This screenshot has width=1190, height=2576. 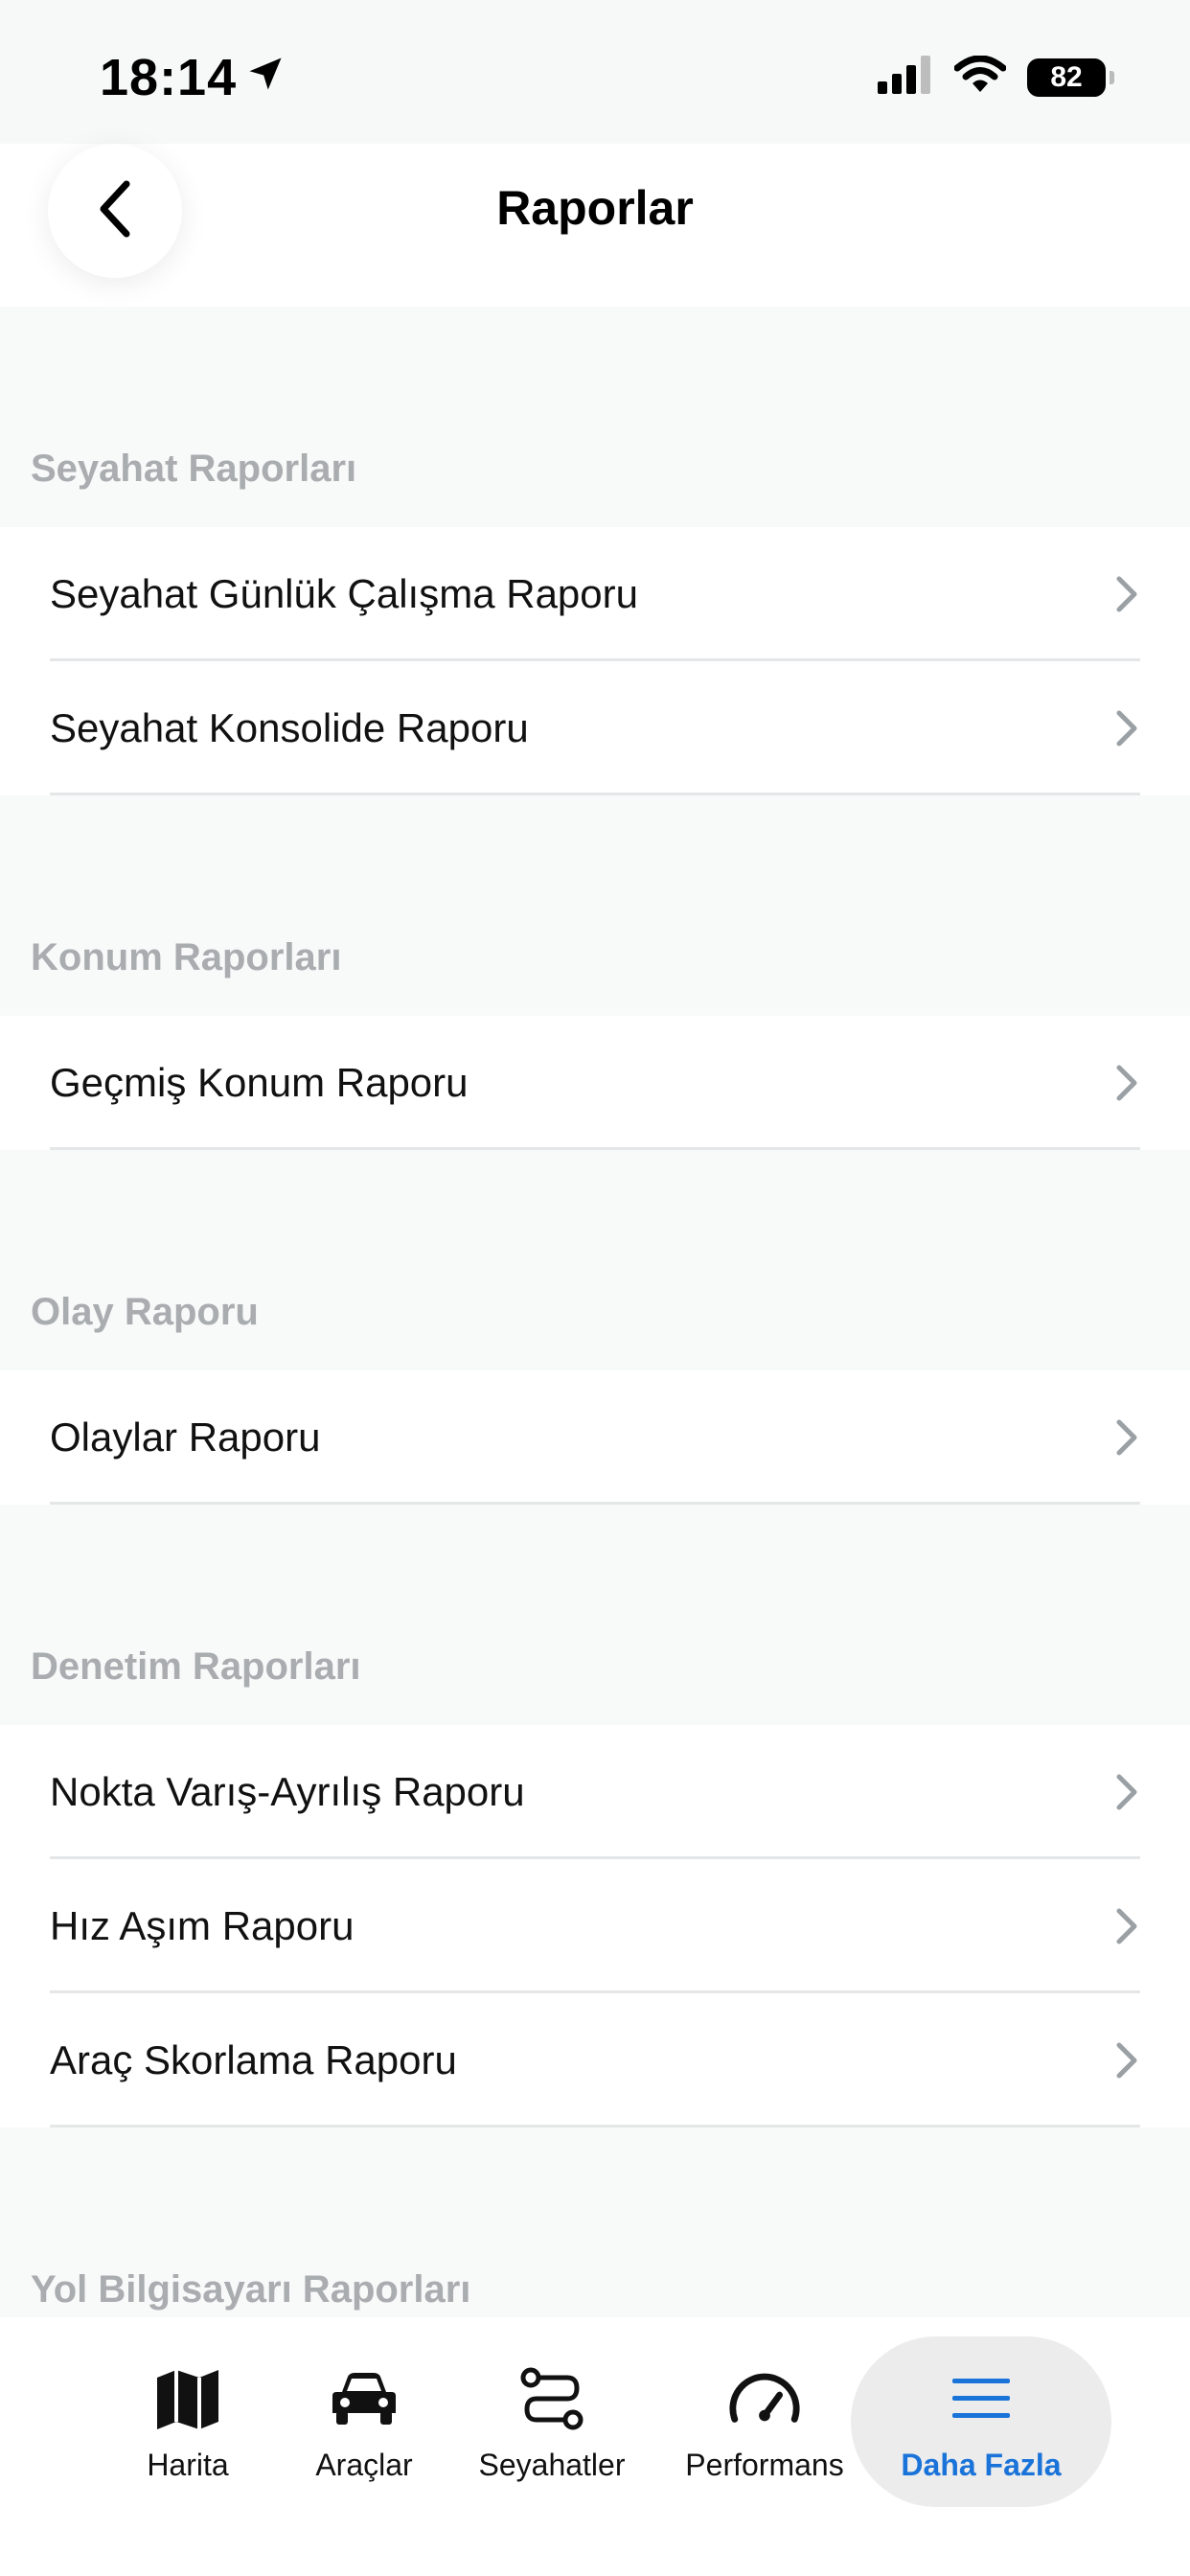 What do you see at coordinates (764, 2398) in the screenshot?
I see `speedometer-icon` at bounding box center [764, 2398].